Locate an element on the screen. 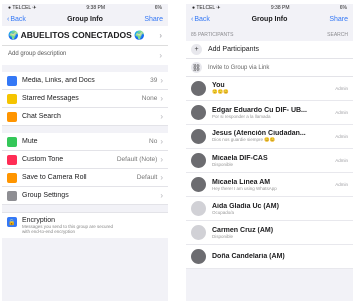  battery-label: 6% is located at coordinates (158, 8).